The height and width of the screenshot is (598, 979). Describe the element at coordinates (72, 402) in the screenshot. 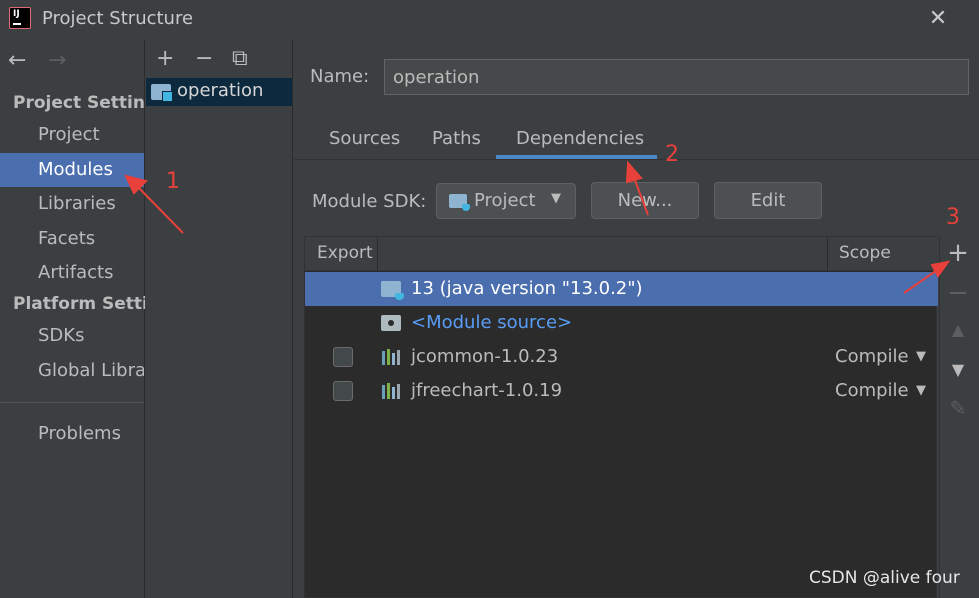

I see `sidebar-divider` at that location.